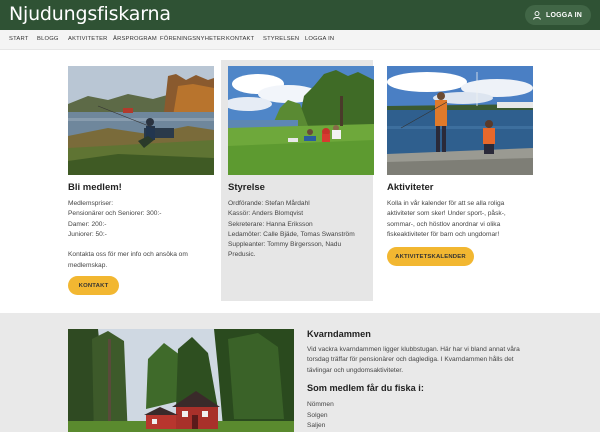 The image size is (600, 432). What do you see at coordinates (316, 425) in the screenshot?
I see `list-item: Saljen` at bounding box center [316, 425].